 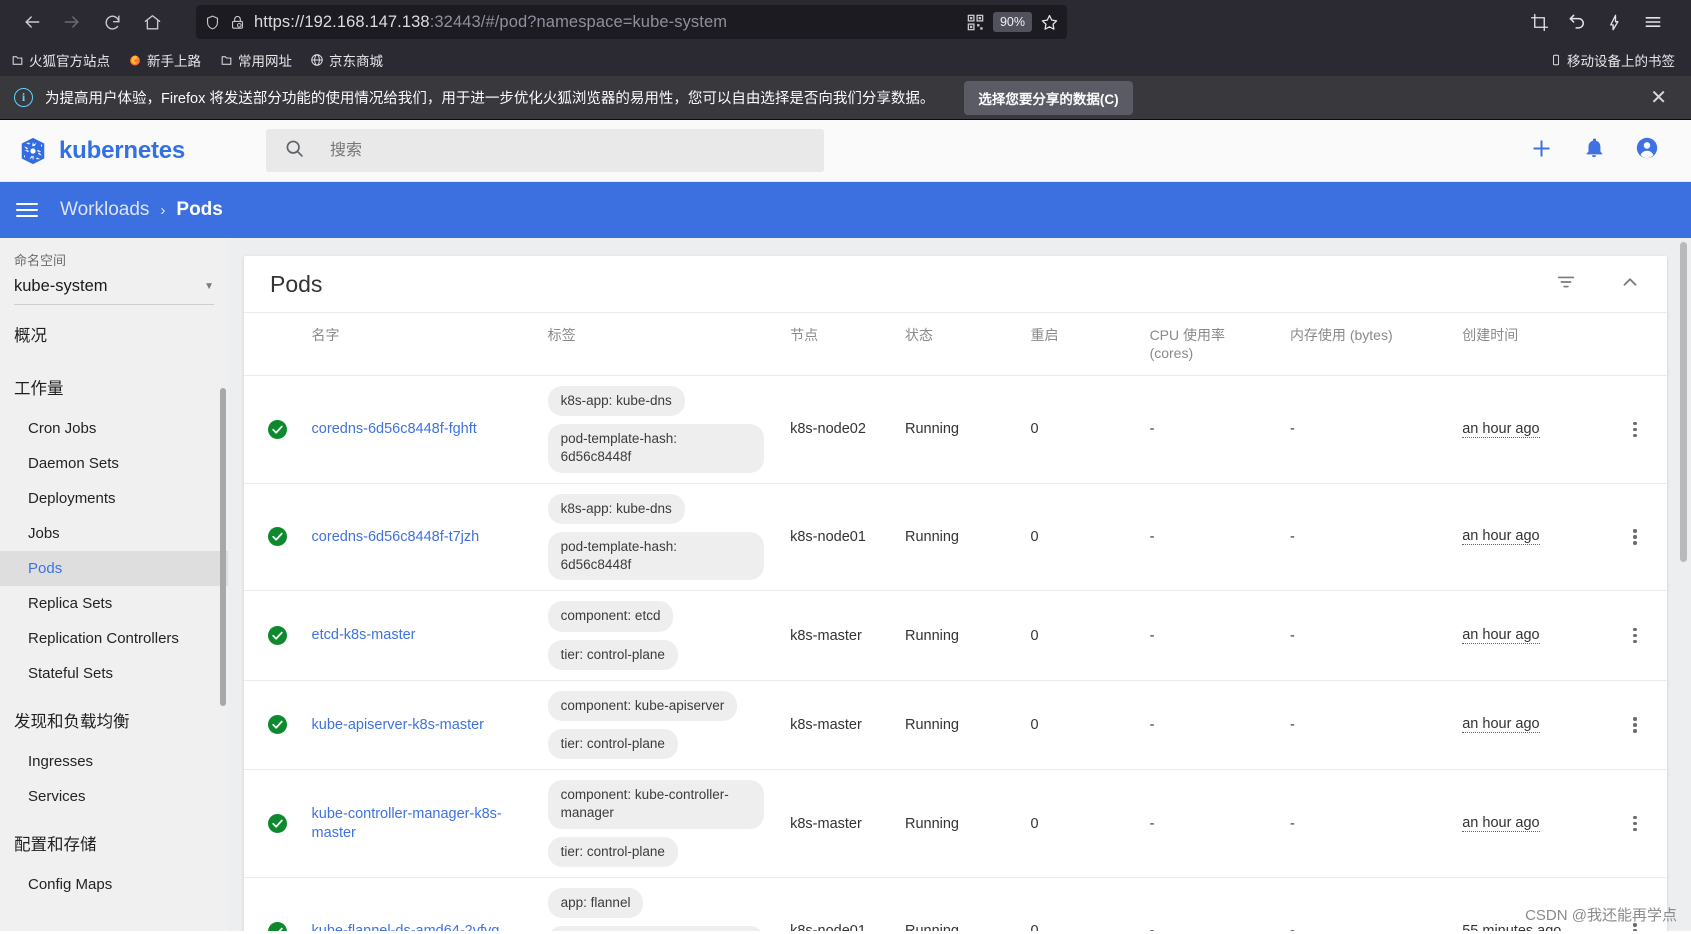 What do you see at coordinates (839, 344) in the screenshot?
I see `th-node: 节点` at bounding box center [839, 344].